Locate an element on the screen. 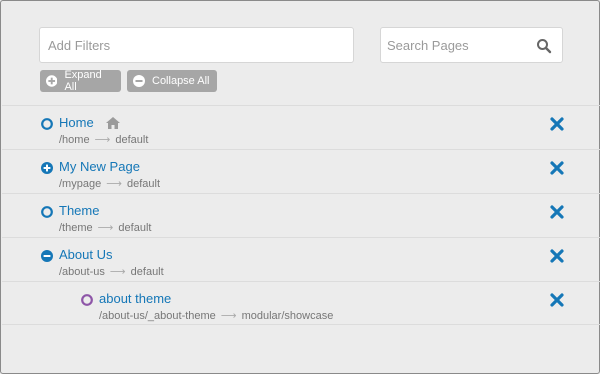  route-path: /about-us is located at coordinates (82, 272).